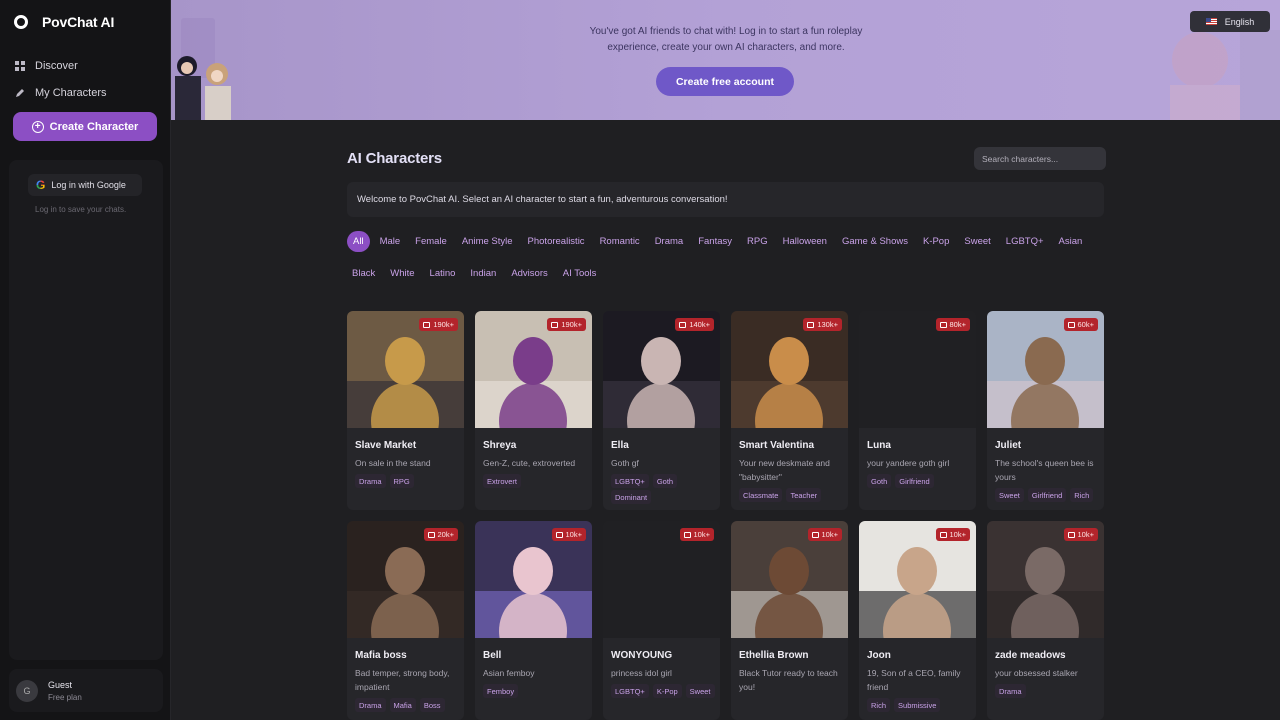 This screenshot has width=1280, height=720. What do you see at coordinates (1025, 241) in the screenshot?
I see `filter-chip: LGBTQ+` at bounding box center [1025, 241].